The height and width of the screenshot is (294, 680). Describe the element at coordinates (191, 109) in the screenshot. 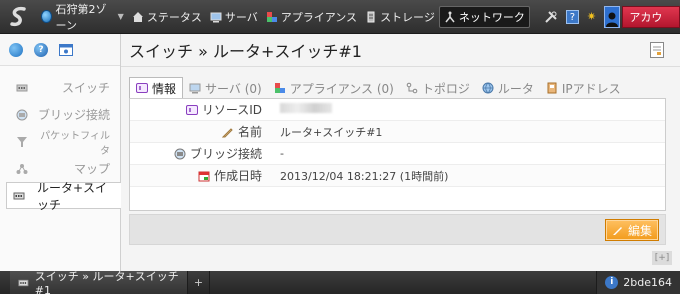

I see `id-card-icon` at that location.